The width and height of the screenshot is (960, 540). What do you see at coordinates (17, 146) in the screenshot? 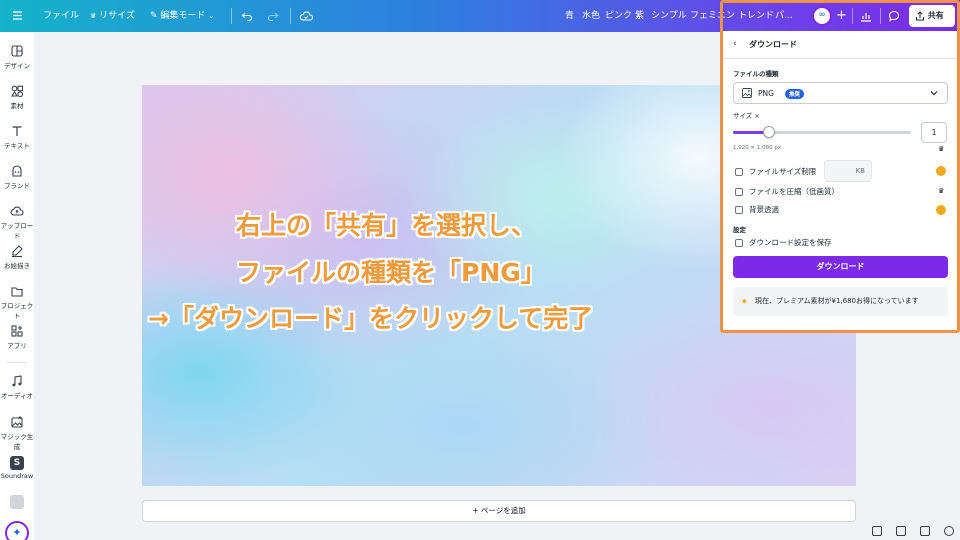
I see `sidebar-item-label: テキスト` at bounding box center [17, 146].